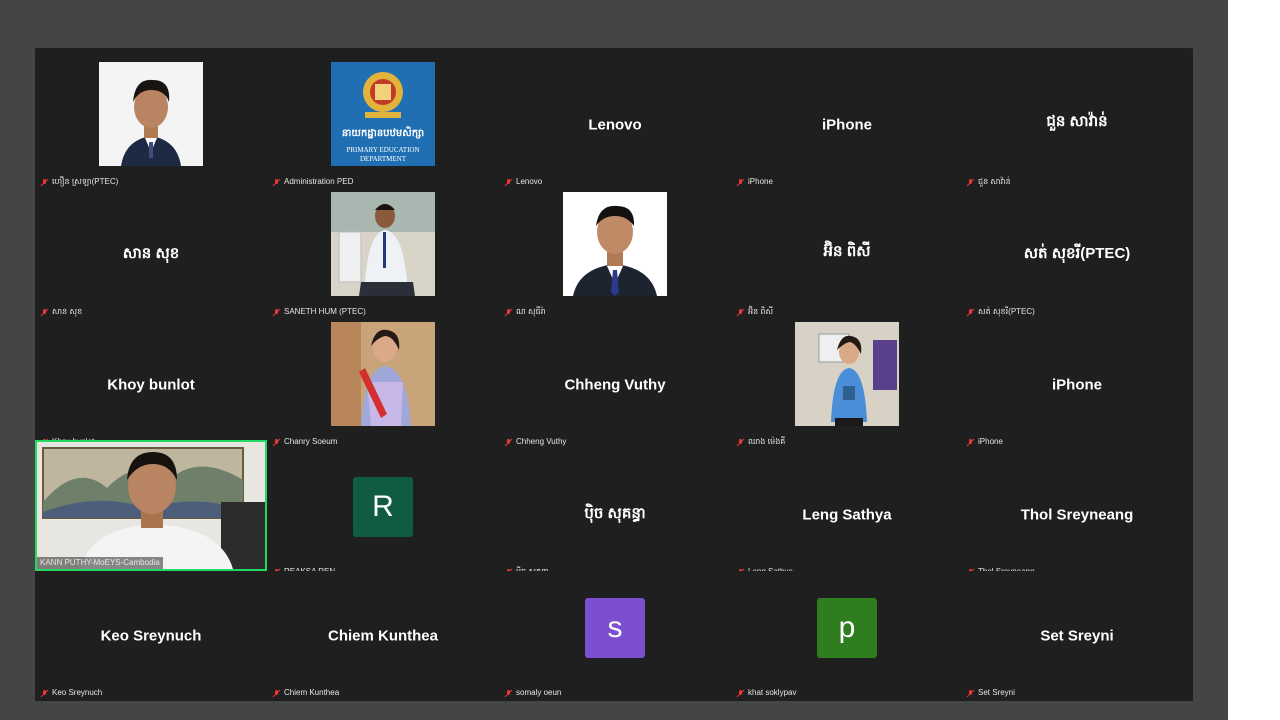  I want to click on participant-tile: Chanry Soeum, so click(383, 385).